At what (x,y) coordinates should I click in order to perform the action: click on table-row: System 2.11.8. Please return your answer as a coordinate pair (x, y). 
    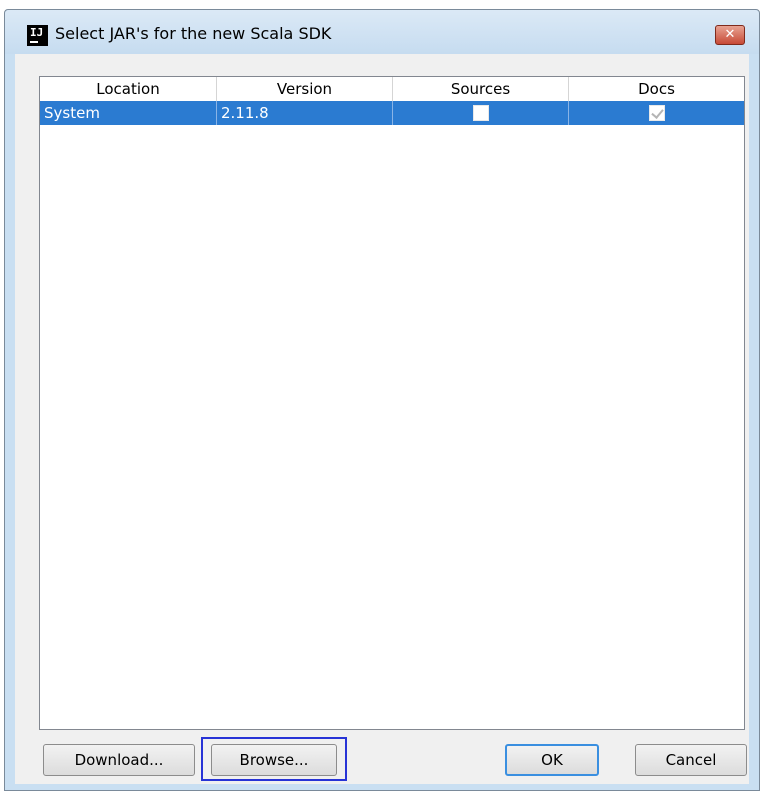
    Looking at the image, I should click on (392, 113).